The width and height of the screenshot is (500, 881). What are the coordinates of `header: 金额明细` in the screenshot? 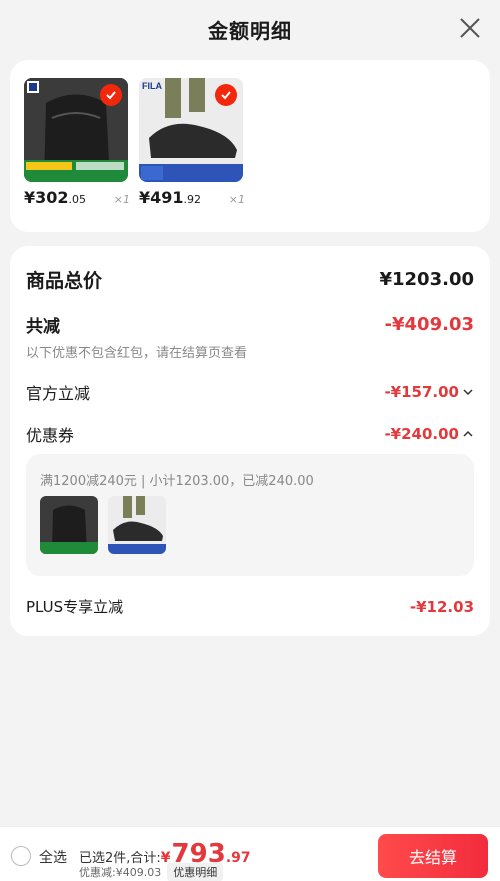 It's located at (250, 29).